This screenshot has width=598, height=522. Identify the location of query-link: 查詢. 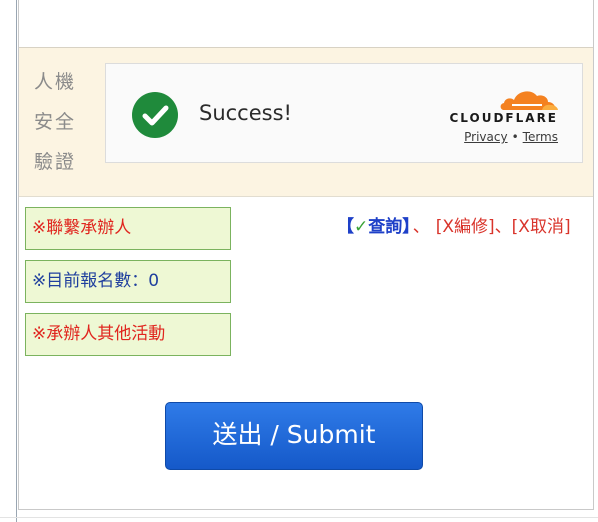
(385, 227).